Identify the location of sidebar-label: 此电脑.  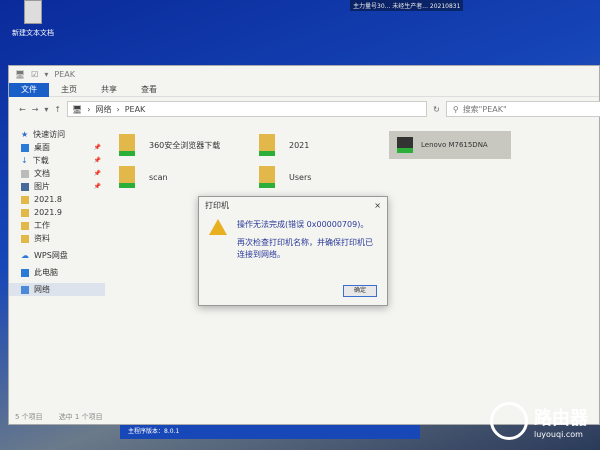
(46, 272).